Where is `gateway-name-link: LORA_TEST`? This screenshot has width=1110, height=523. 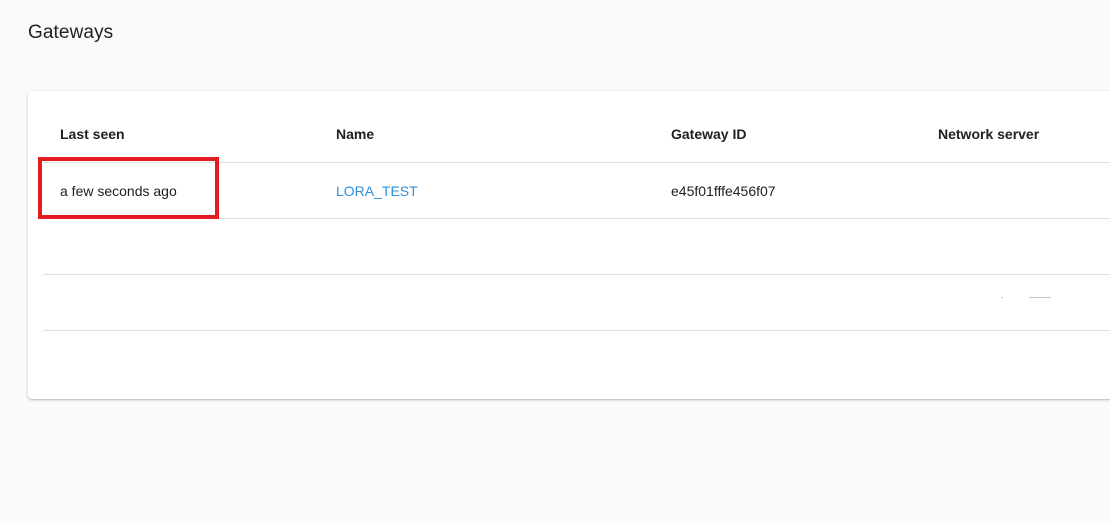
gateway-name-link: LORA_TEST is located at coordinates (377, 190).